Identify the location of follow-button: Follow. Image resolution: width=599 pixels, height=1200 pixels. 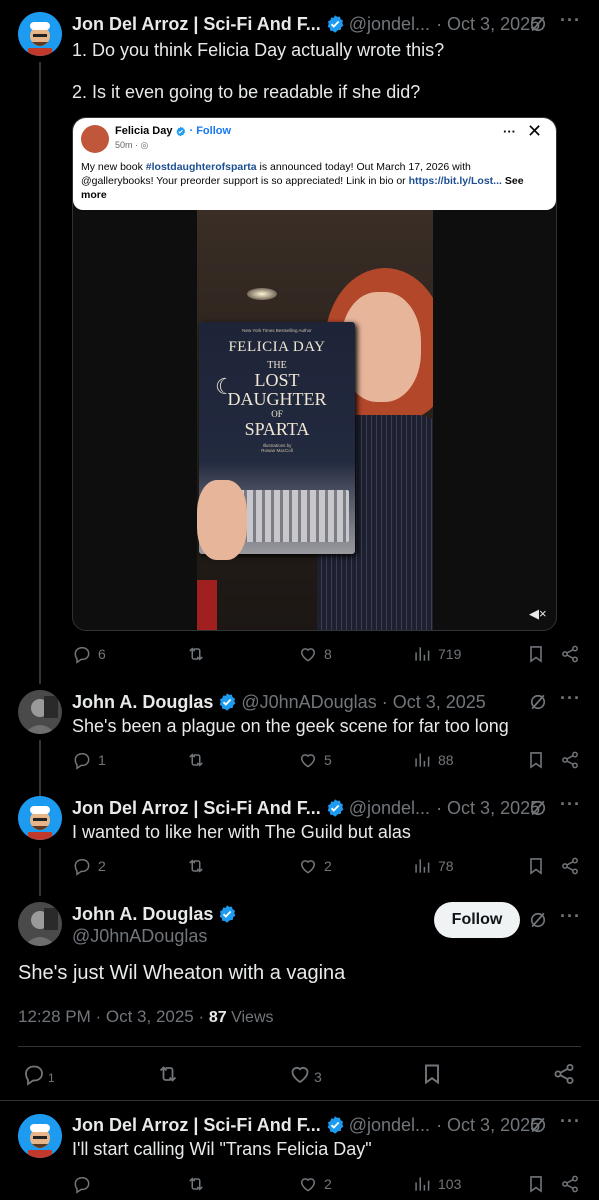
(477, 920).